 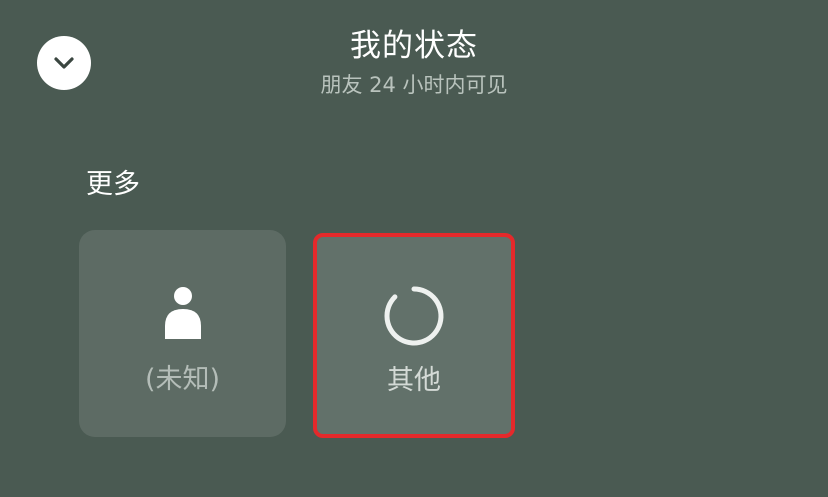 I want to click on page-title: 我的状态, so click(x=414, y=46).